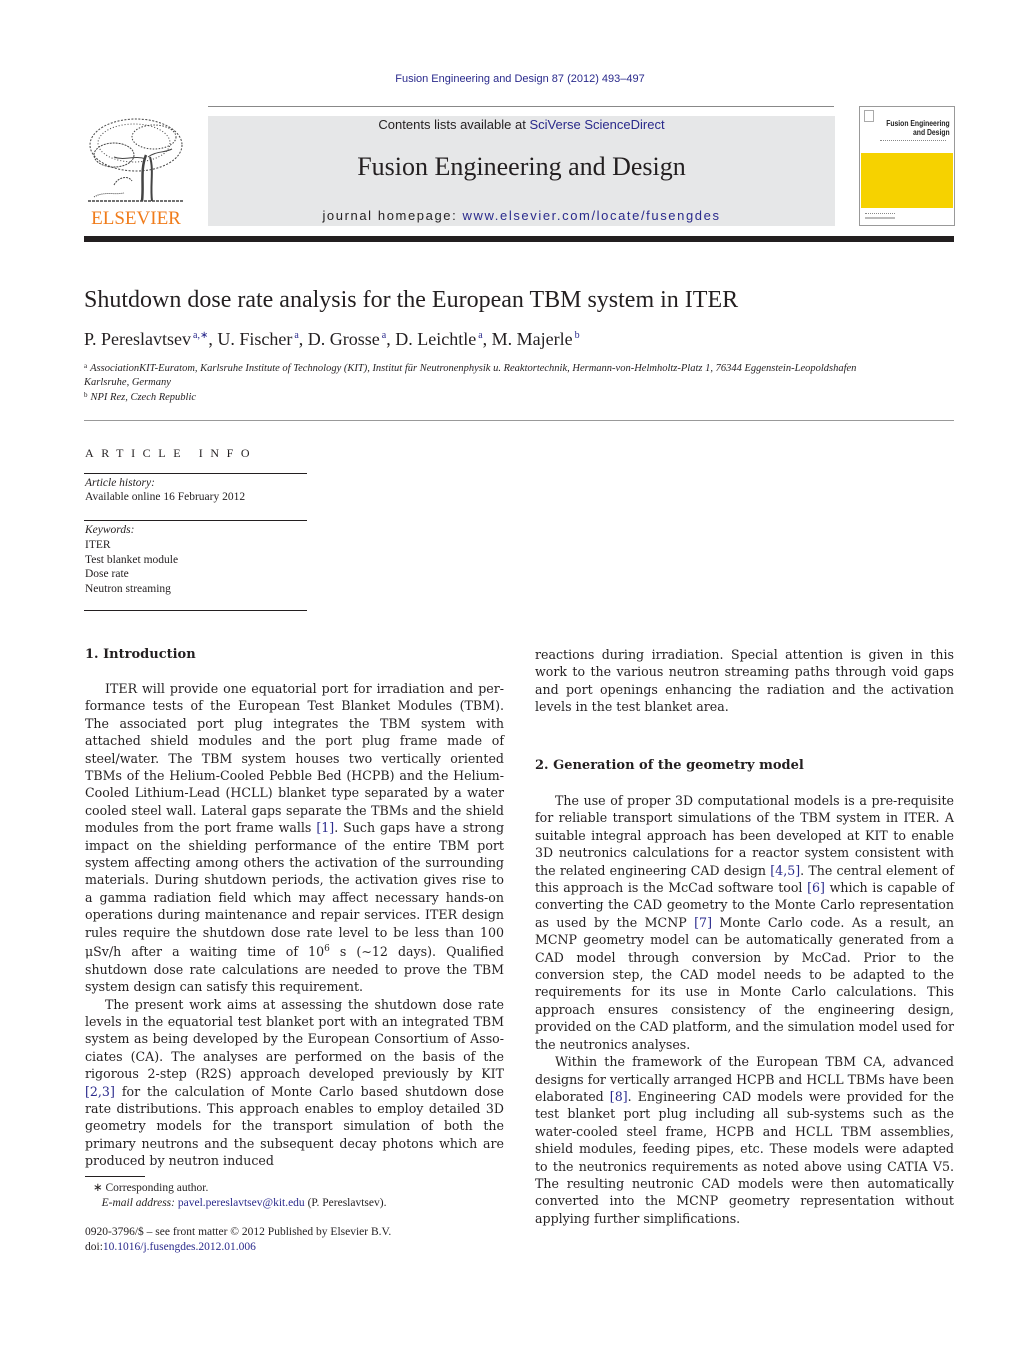 This screenshot has width=1021, height=1351. What do you see at coordinates (703, 922) in the screenshot?
I see `reference-link: [7]` at bounding box center [703, 922].